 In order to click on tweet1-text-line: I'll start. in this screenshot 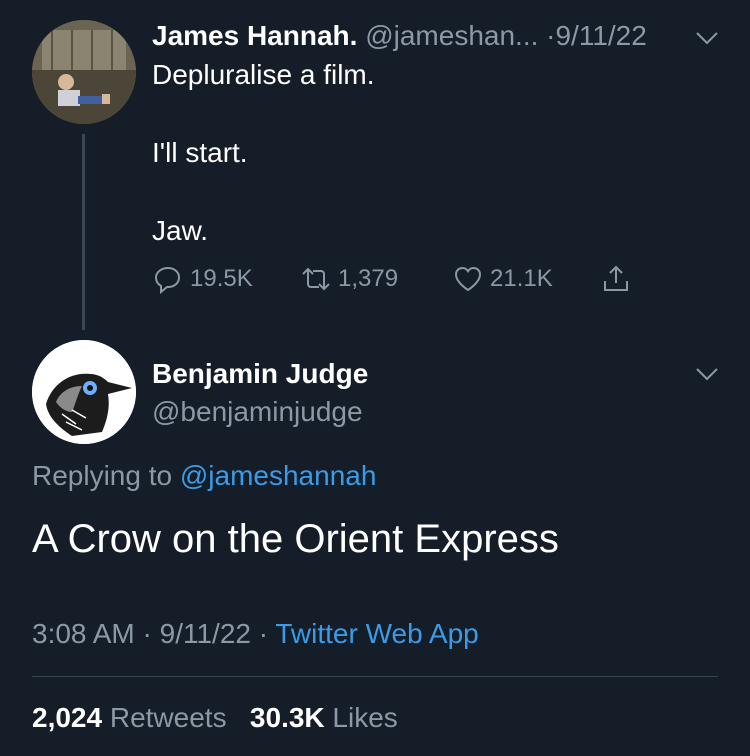, I will do `click(200, 152)`.